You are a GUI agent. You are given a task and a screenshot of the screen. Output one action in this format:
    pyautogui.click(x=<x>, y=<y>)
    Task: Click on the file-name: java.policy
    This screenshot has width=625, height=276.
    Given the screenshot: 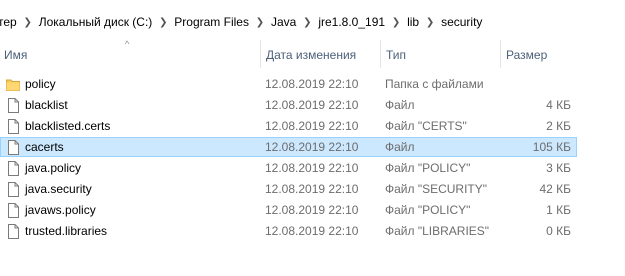 What is the action you would take?
    pyautogui.click(x=53, y=168)
    